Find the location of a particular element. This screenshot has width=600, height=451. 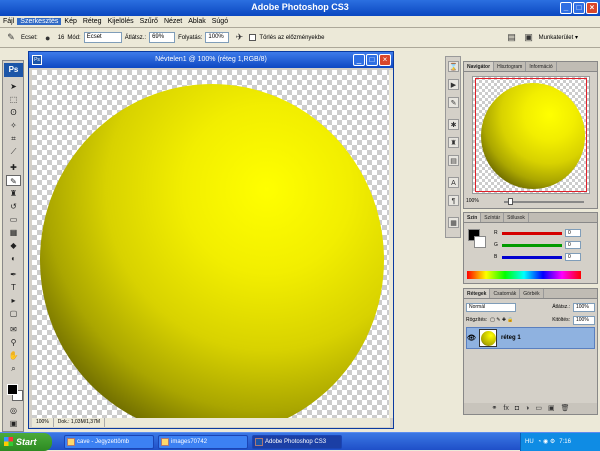

tab-layers: Rétegek is located at coordinates (477, 293).